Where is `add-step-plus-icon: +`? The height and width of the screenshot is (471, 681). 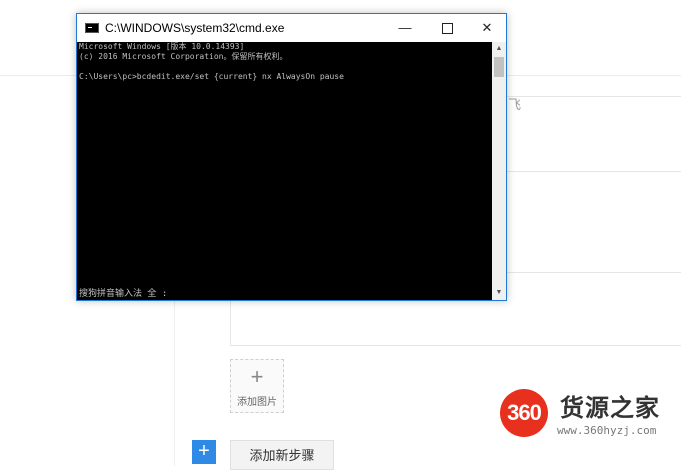 add-step-plus-icon: + is located at coordinates (204, 452).